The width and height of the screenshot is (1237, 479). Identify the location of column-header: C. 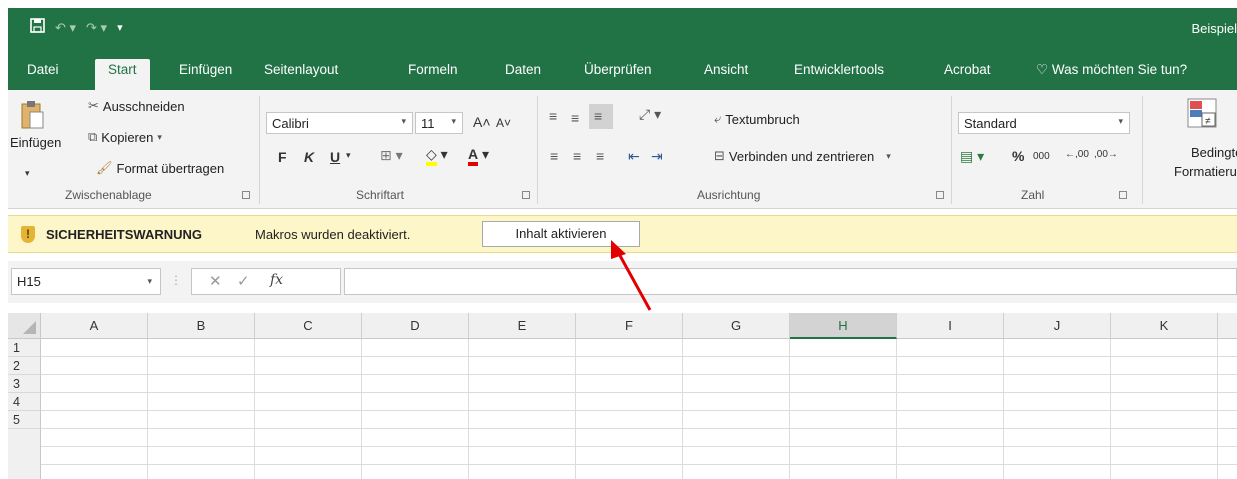
(308, 326).